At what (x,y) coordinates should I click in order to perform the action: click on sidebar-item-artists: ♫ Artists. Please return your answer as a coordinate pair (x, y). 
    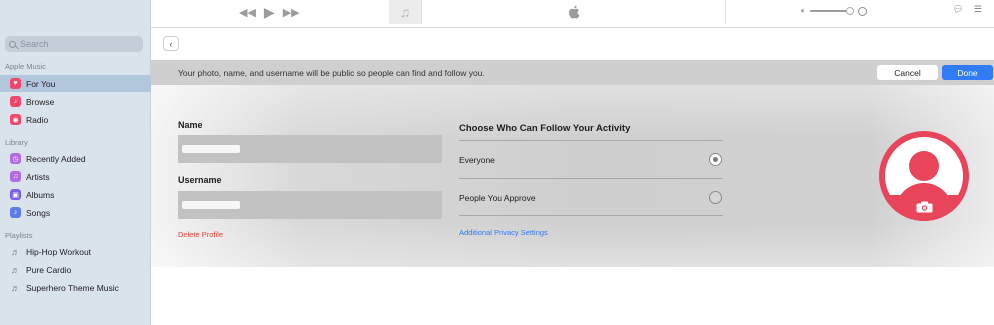
    Looking at the image, I should click on (78, 176).